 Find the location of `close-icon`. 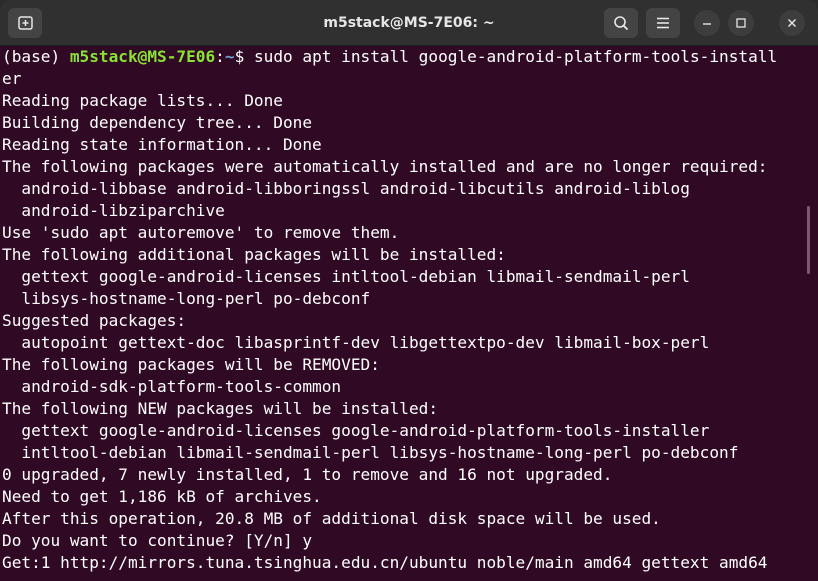

close-icon is located at coordinates (792, 23).